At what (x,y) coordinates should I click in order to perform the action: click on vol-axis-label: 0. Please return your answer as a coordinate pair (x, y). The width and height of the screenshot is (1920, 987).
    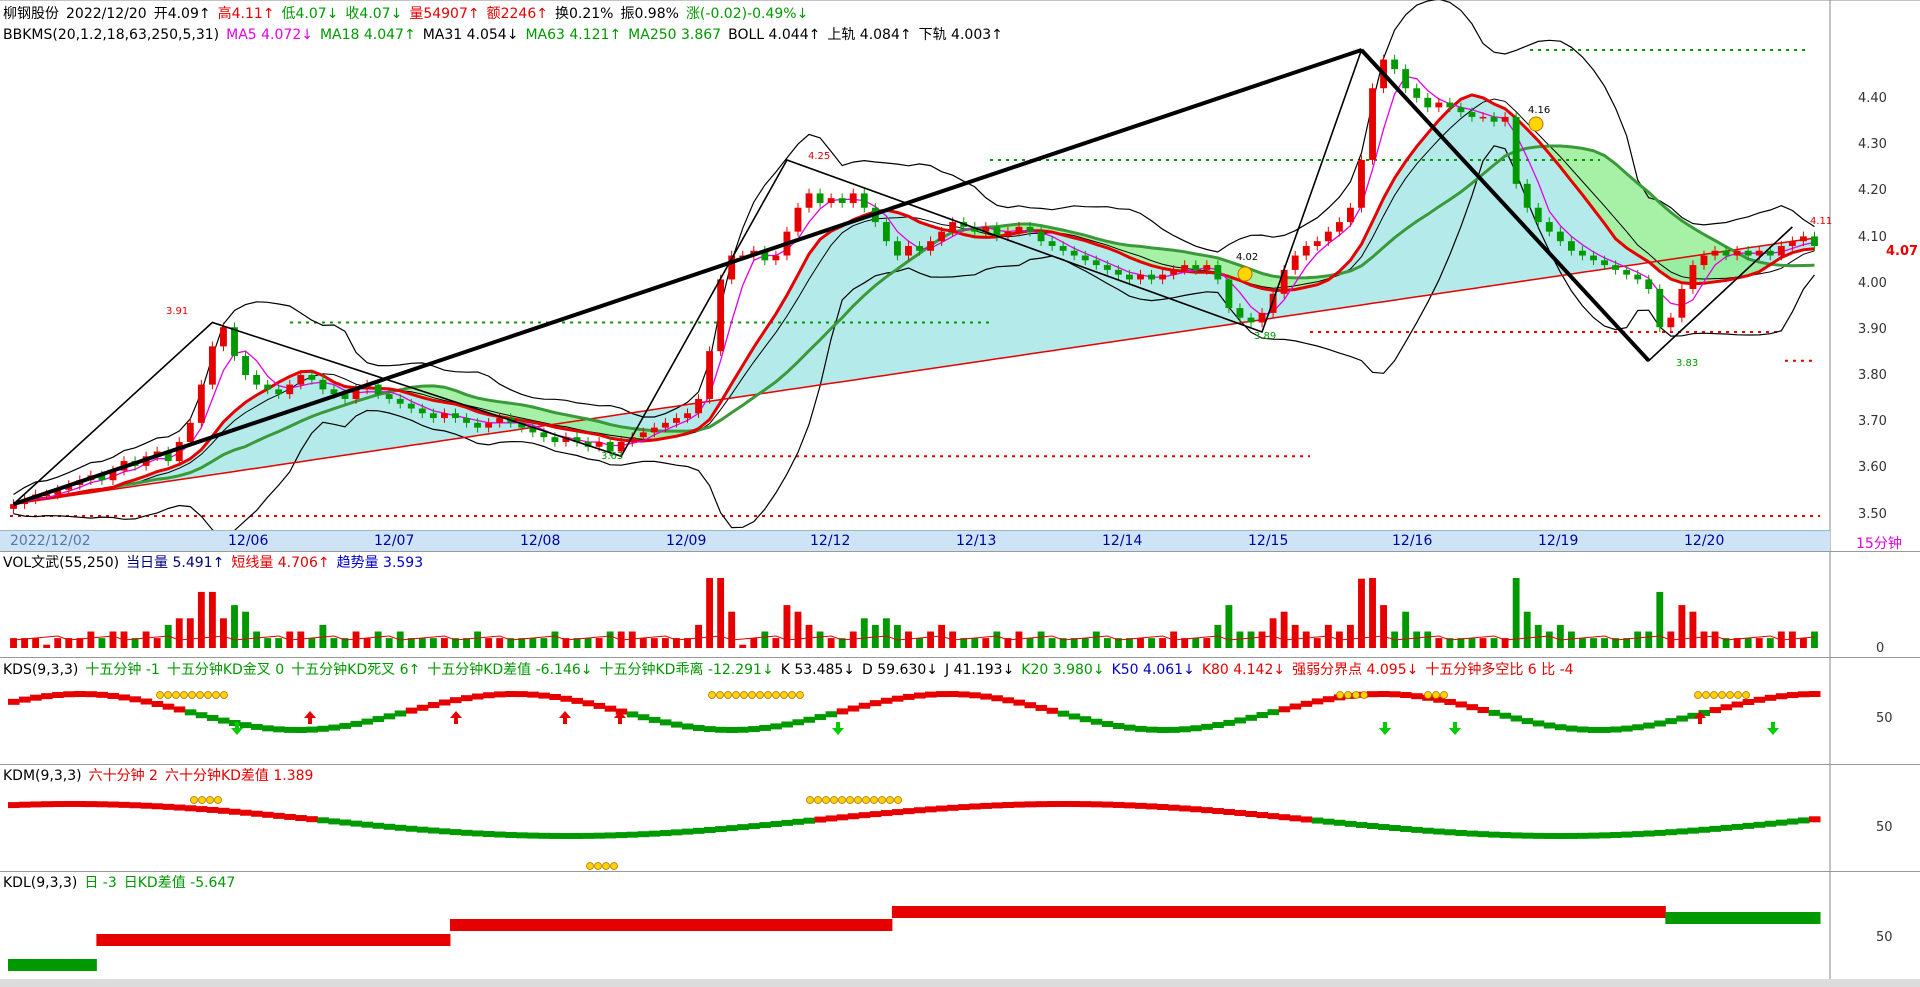
    Looking at the image, I should click on (1880, 648).